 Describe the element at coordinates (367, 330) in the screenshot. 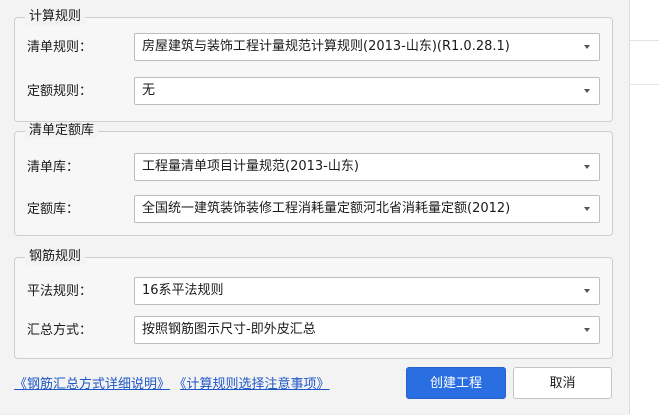

I see `summary-method-select: 按照钢筋图示尺寸-即外皮汇总` at that location.